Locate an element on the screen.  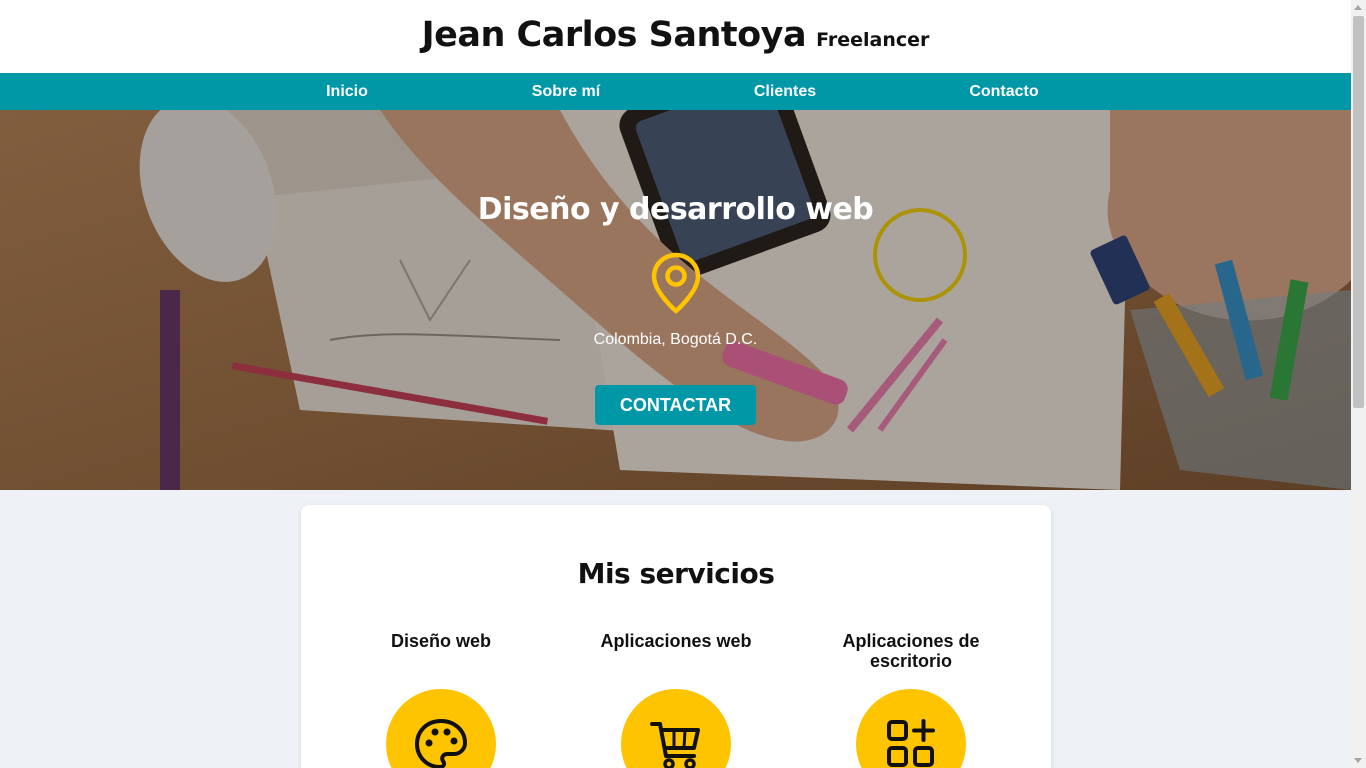
shopping-cart-icon is located at coordinates (675, 745).